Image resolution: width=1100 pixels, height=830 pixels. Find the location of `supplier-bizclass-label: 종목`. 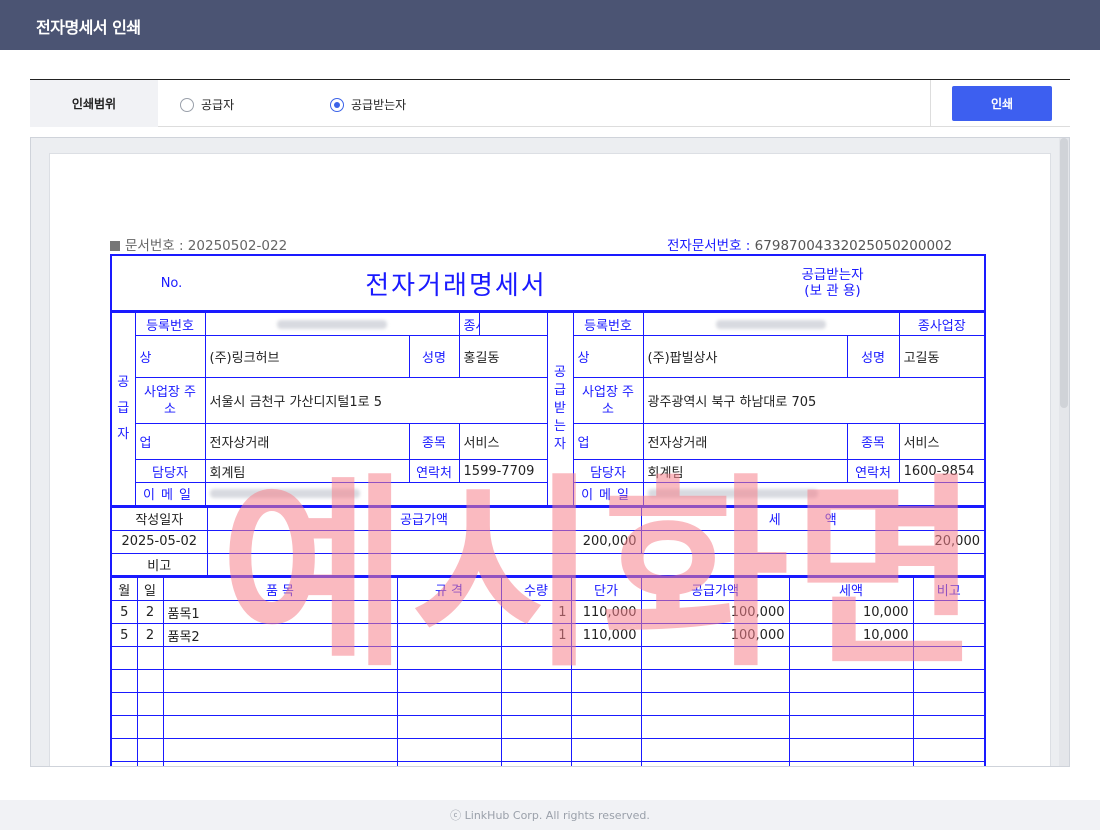

supplier-bizclass-label: 종목 is located at coordinates (434, 441).